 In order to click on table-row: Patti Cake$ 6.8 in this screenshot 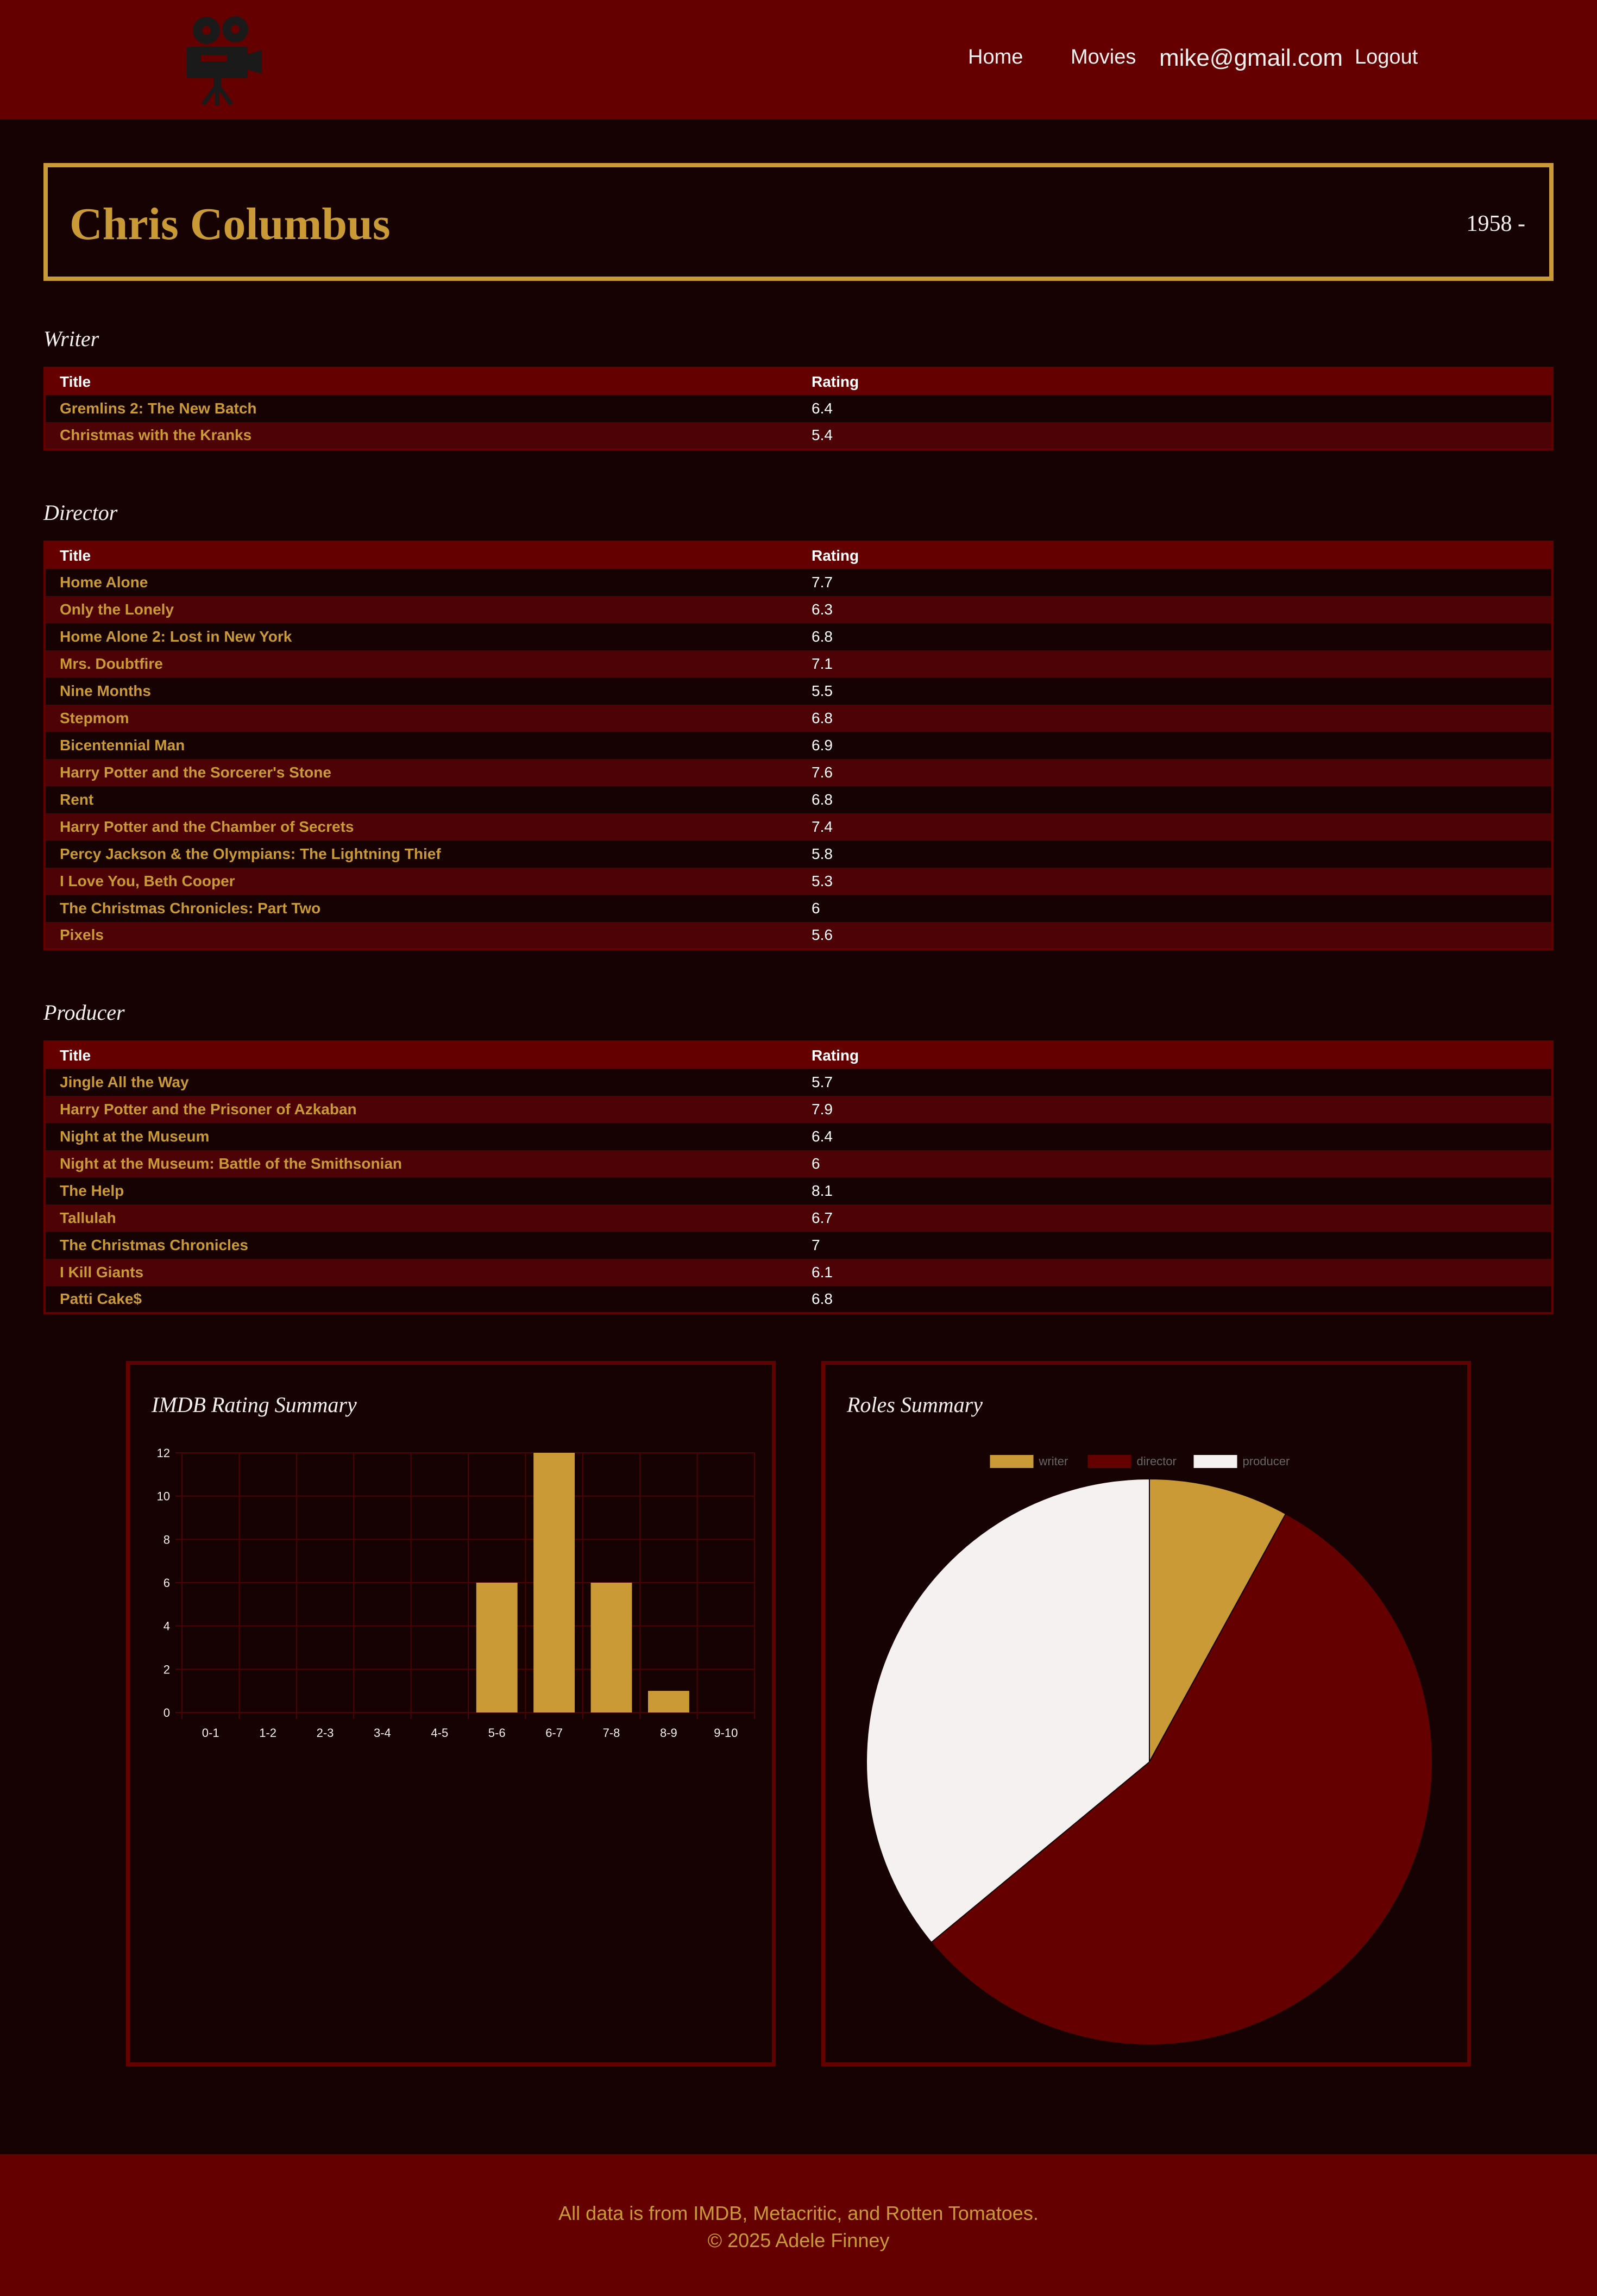, I will do `click(798, 1299)`.